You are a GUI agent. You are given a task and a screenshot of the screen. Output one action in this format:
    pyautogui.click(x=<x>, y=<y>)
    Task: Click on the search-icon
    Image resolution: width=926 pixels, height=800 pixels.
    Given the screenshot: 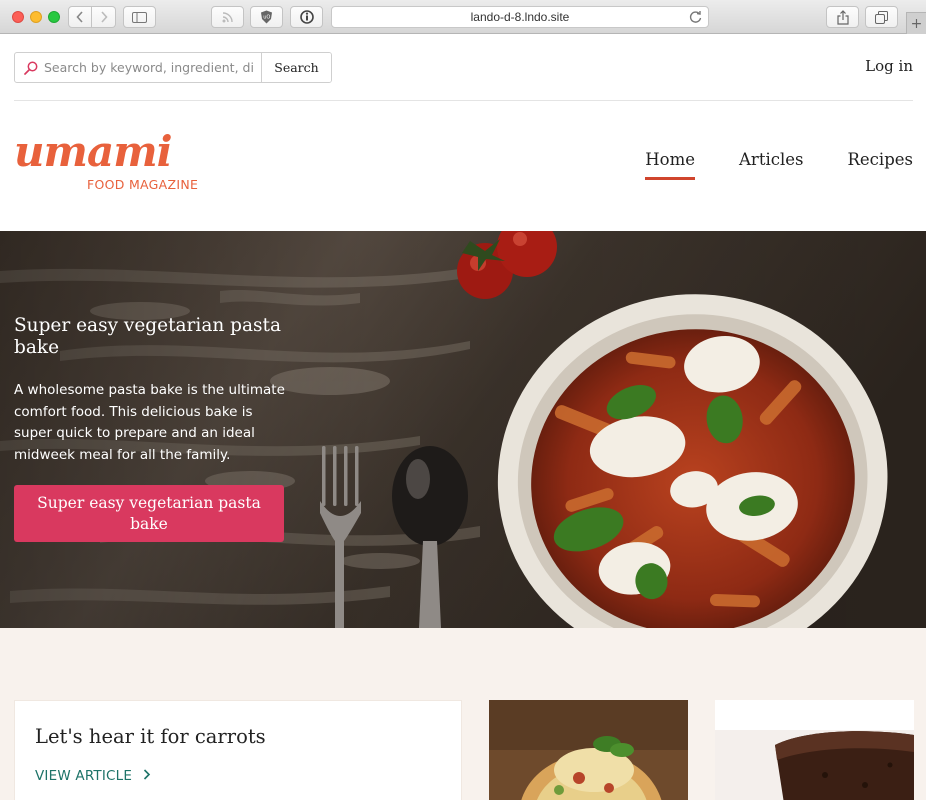 What is the action you would take?
    pyautogui.click(x=31, y=68)
    